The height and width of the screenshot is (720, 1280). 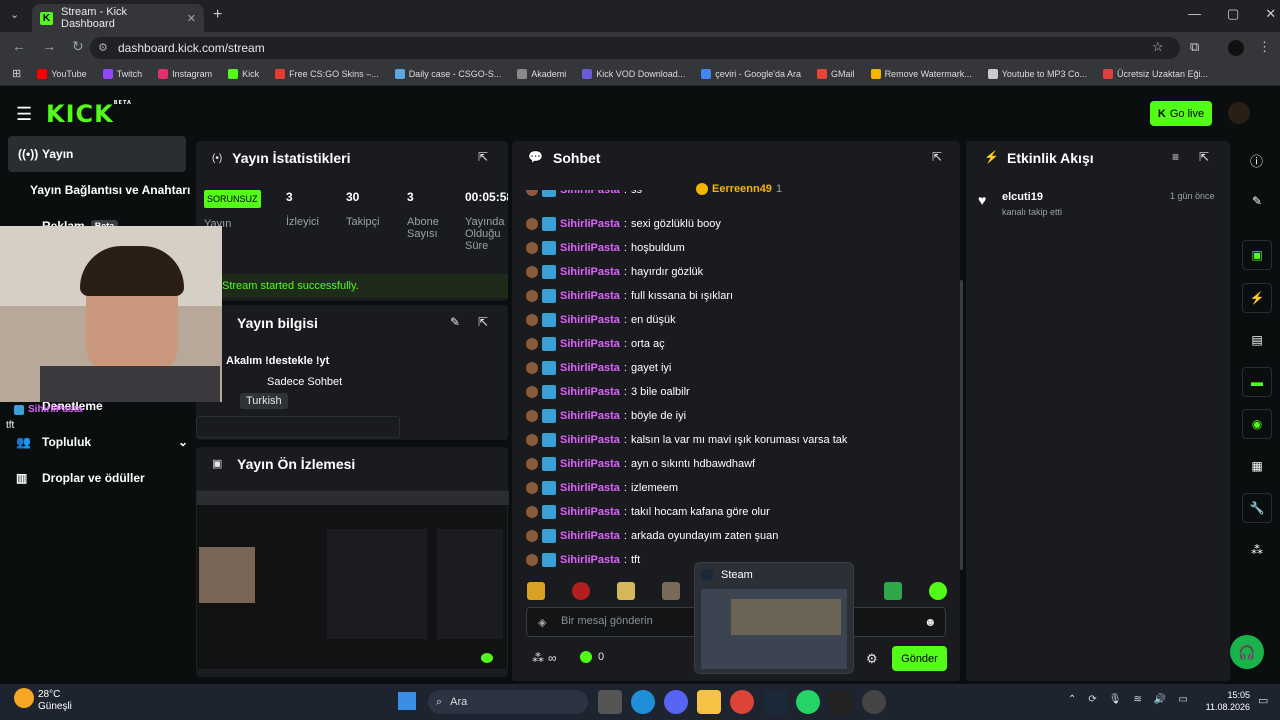 I want to click on steam-taskbar-icon, so click(x=775, y=702).